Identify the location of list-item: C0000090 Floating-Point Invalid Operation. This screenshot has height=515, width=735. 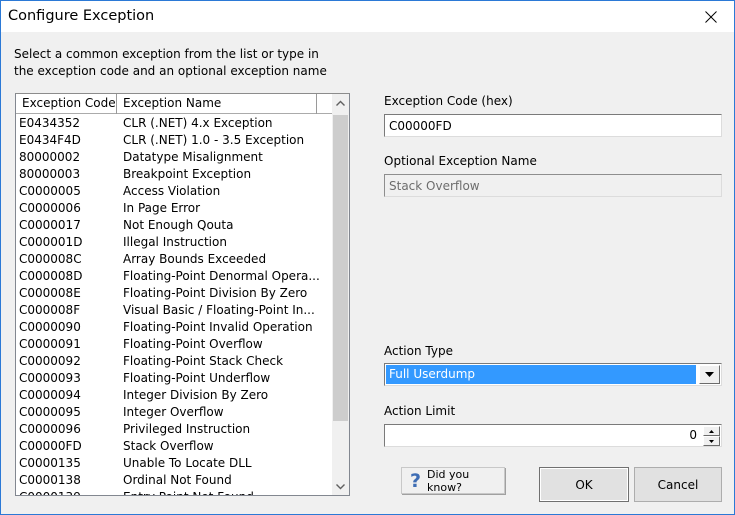
(175, 327).